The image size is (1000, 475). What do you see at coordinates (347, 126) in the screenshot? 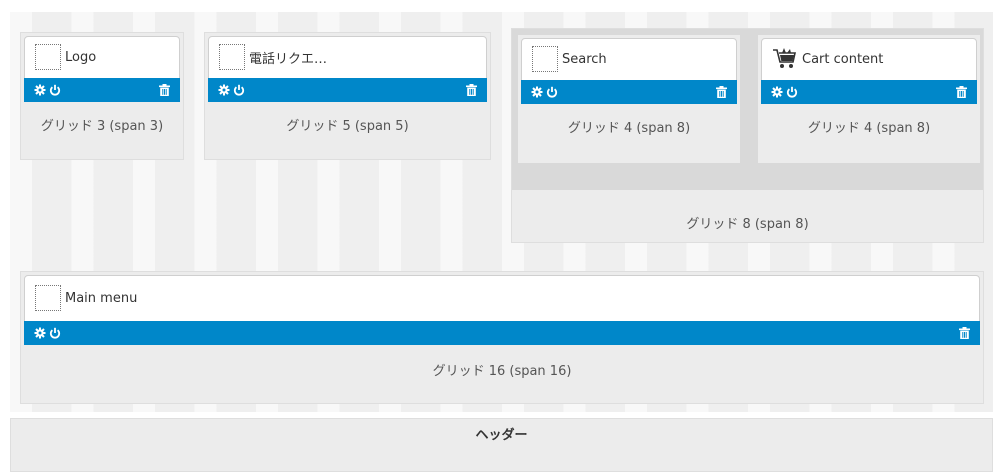
I see `grid-caption: グリッド 5 (span 5)` at bounding box center [347, 126].